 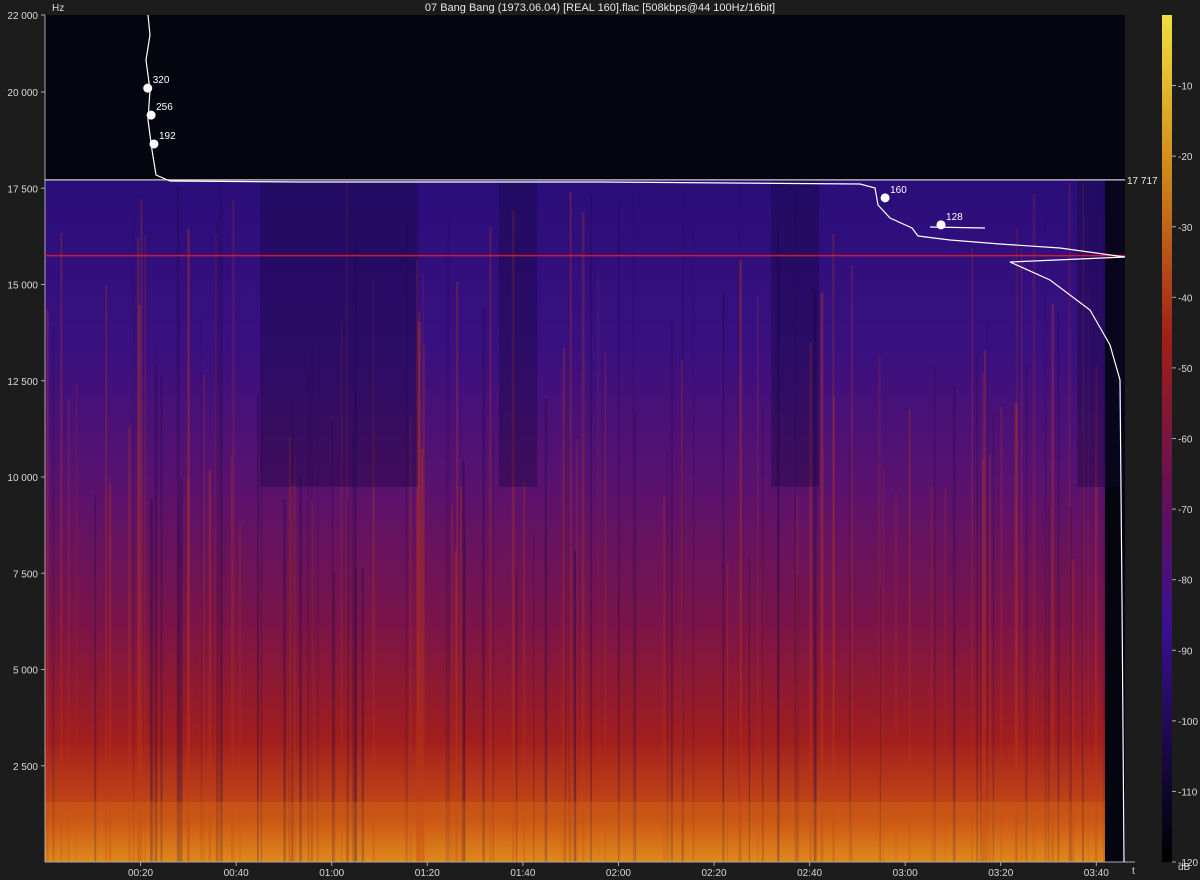 What do you see at coordinates (25, 574) in the screenshot?
I see `y-tick-label: 7 500` at bounding box center [25, 574].